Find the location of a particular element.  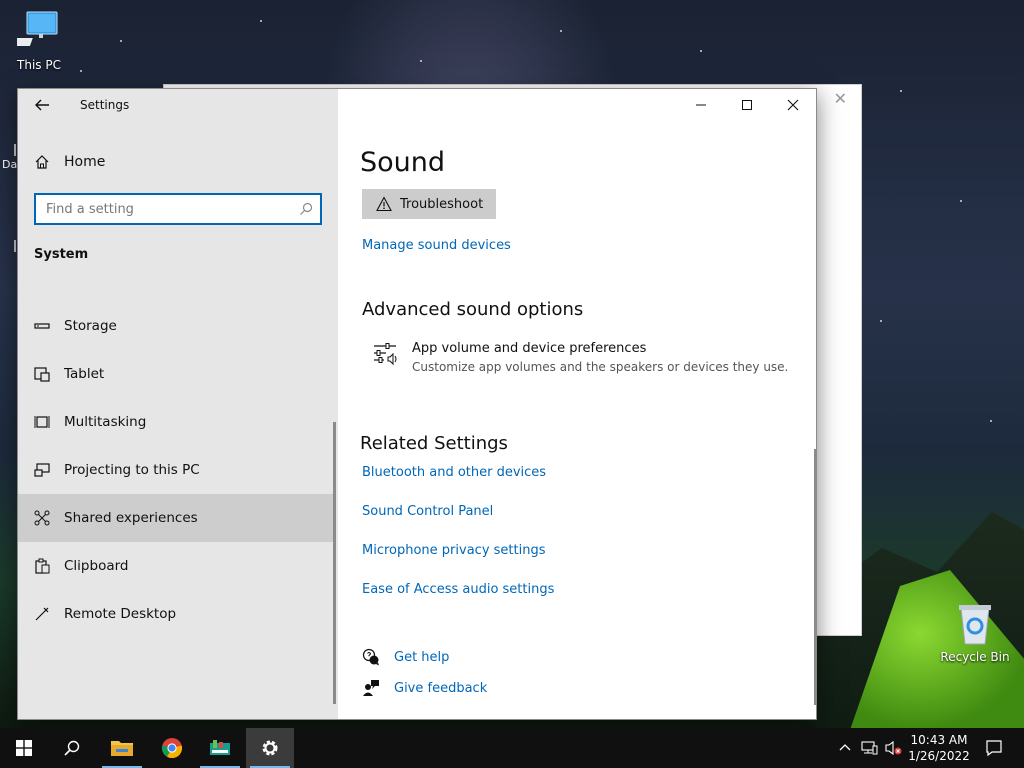

sidebar-item-label: Home is located at coordinates (85, 162).